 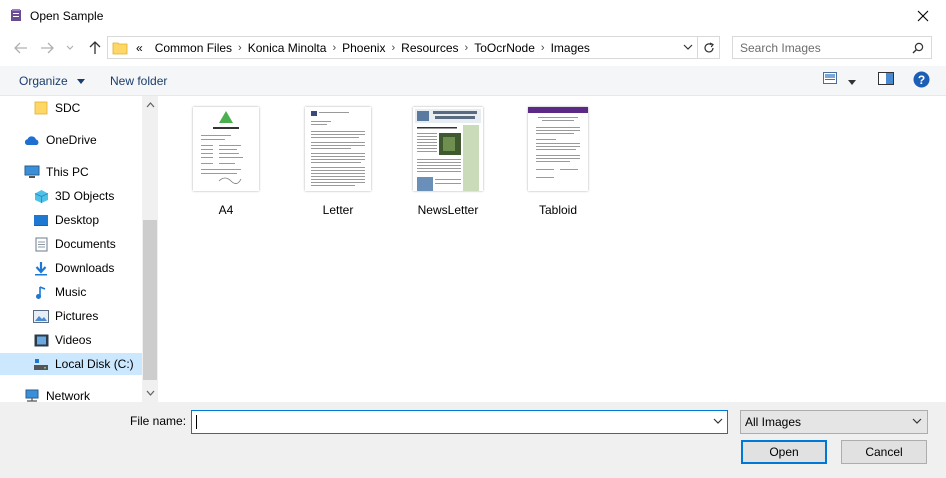 I want to click on help-button: ?, so click(x=921, y=81).